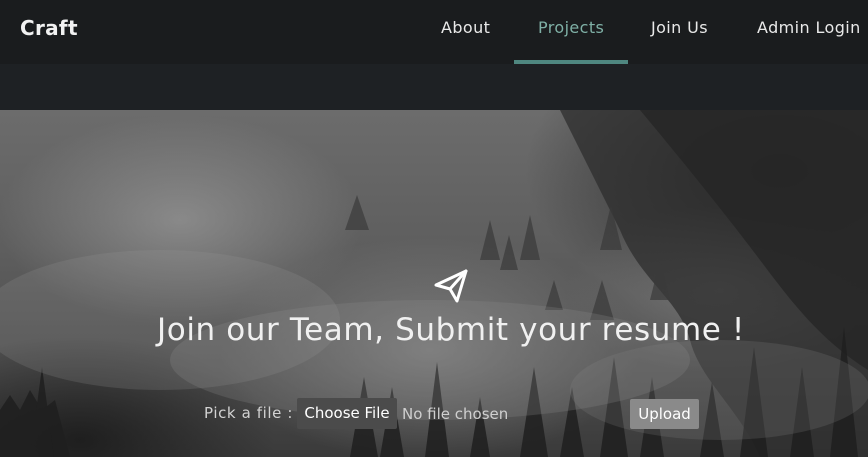  Describe the element at coordinates (465, 27) in the screenshot. I see `nav-about: About` at that location.